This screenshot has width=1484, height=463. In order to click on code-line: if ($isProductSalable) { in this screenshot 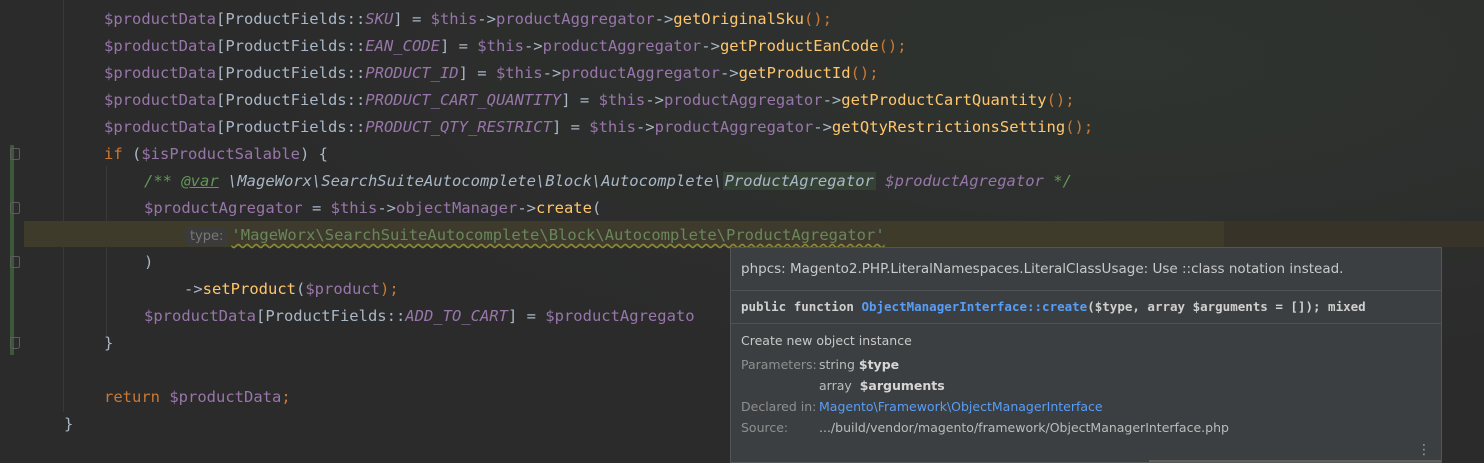, I will do `click(216, 154)`.